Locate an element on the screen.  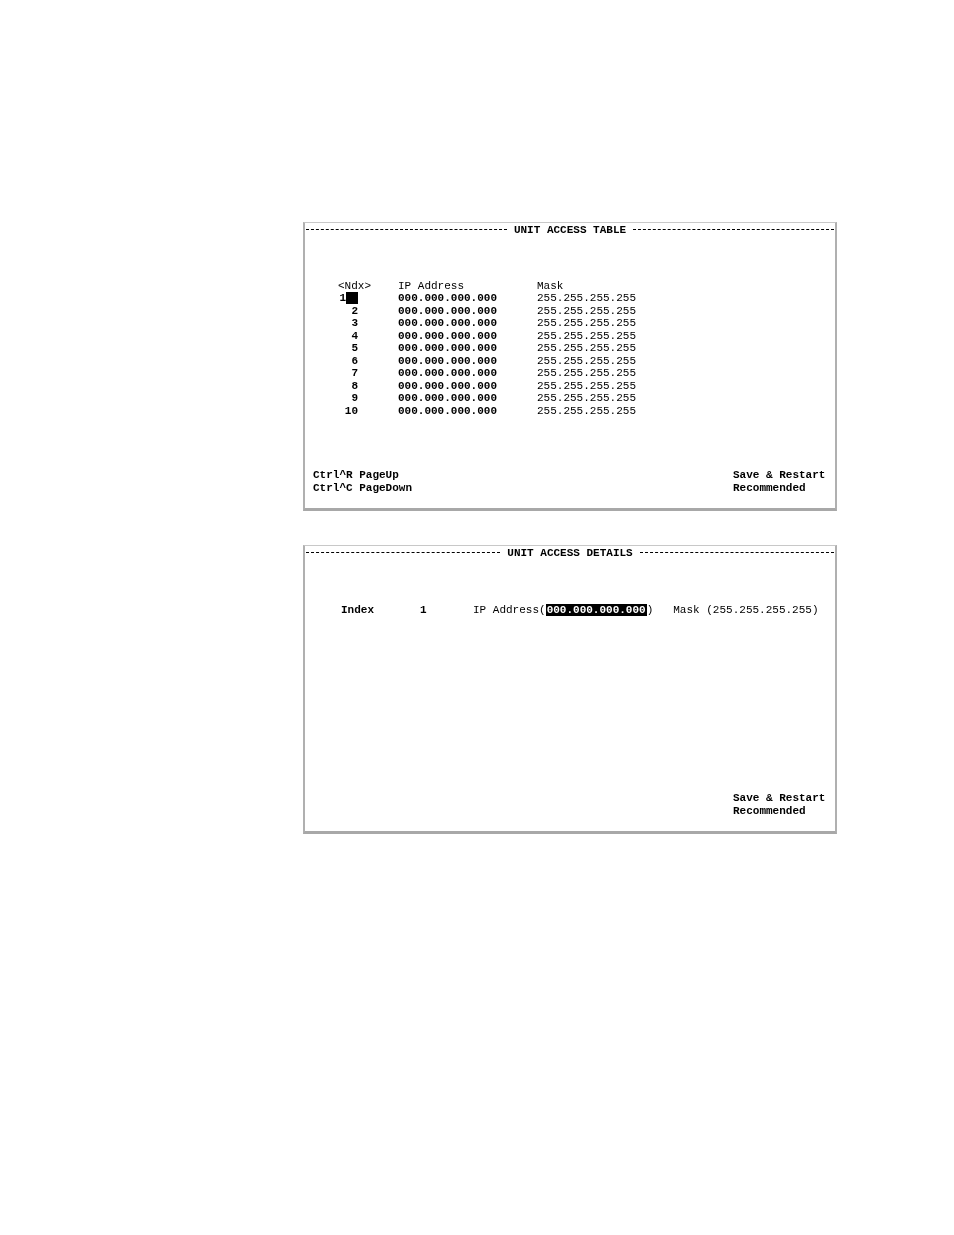
column-header: IP Address is located at coordinates (431, 285).